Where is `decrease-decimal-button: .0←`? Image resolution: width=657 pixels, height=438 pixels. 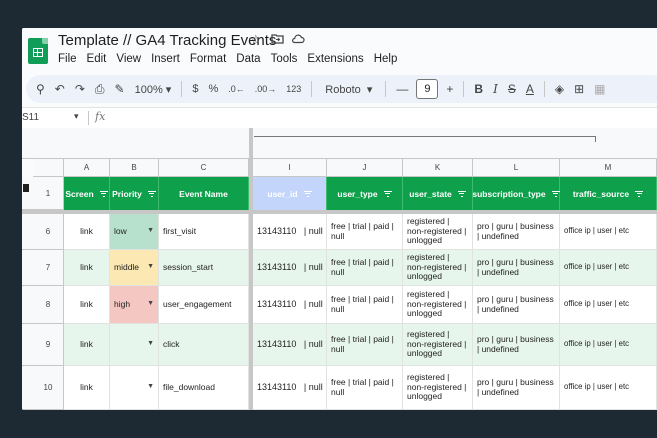
decrease-decimal-button: .0← is located at coordinates (236, 89).